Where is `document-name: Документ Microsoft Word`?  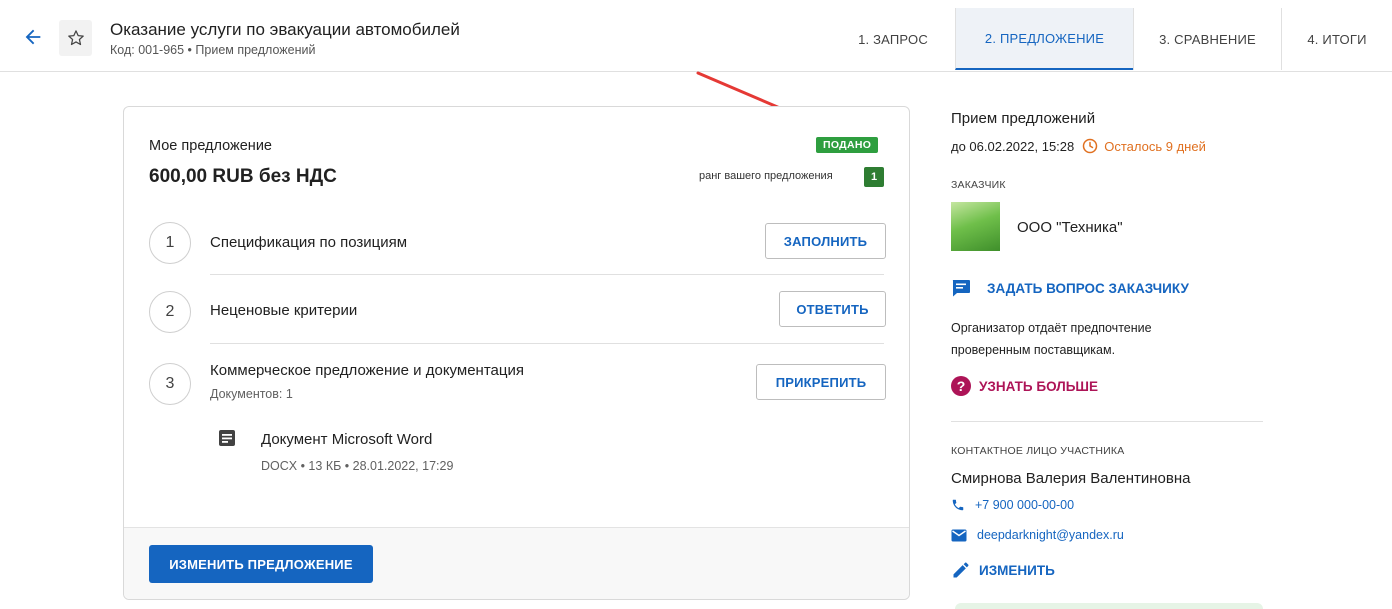
document-name: Документ Microsoft Word is located at coordinates (346, 439).